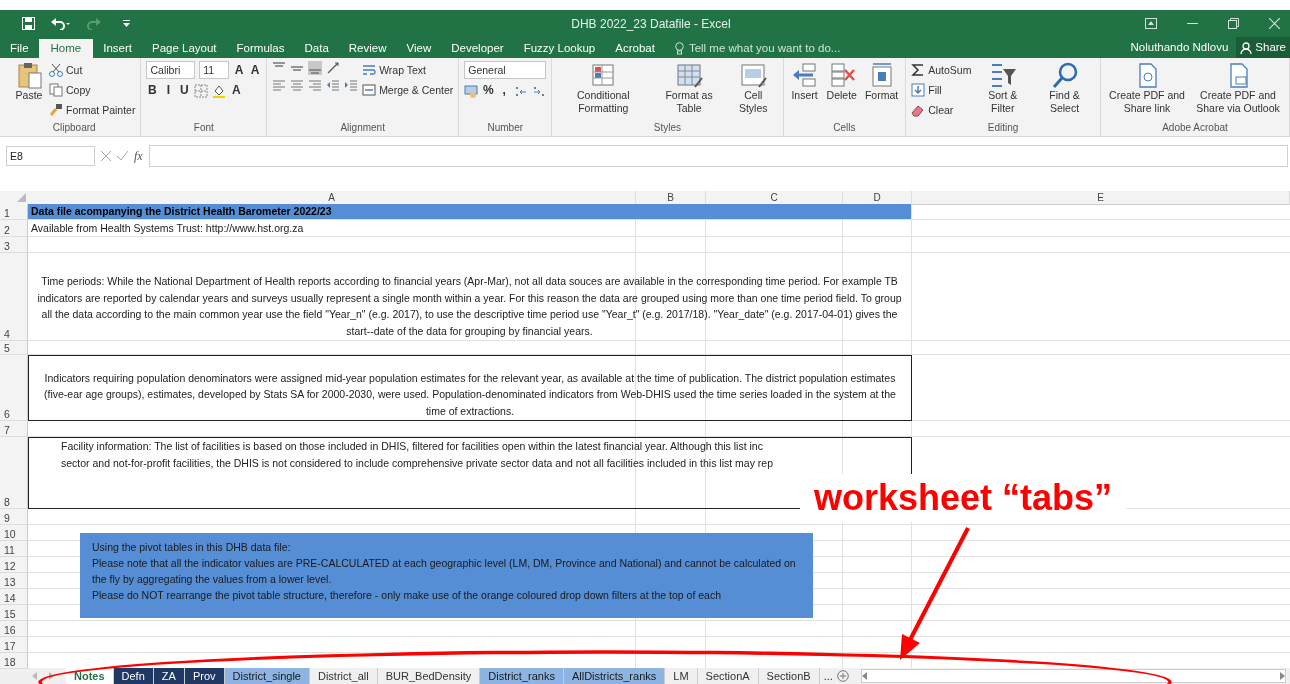 This screenshot has height=684, width=1290. Describe the element at coordinates (14, 597) in the screenshot. I see `row-header: 14` at that location.